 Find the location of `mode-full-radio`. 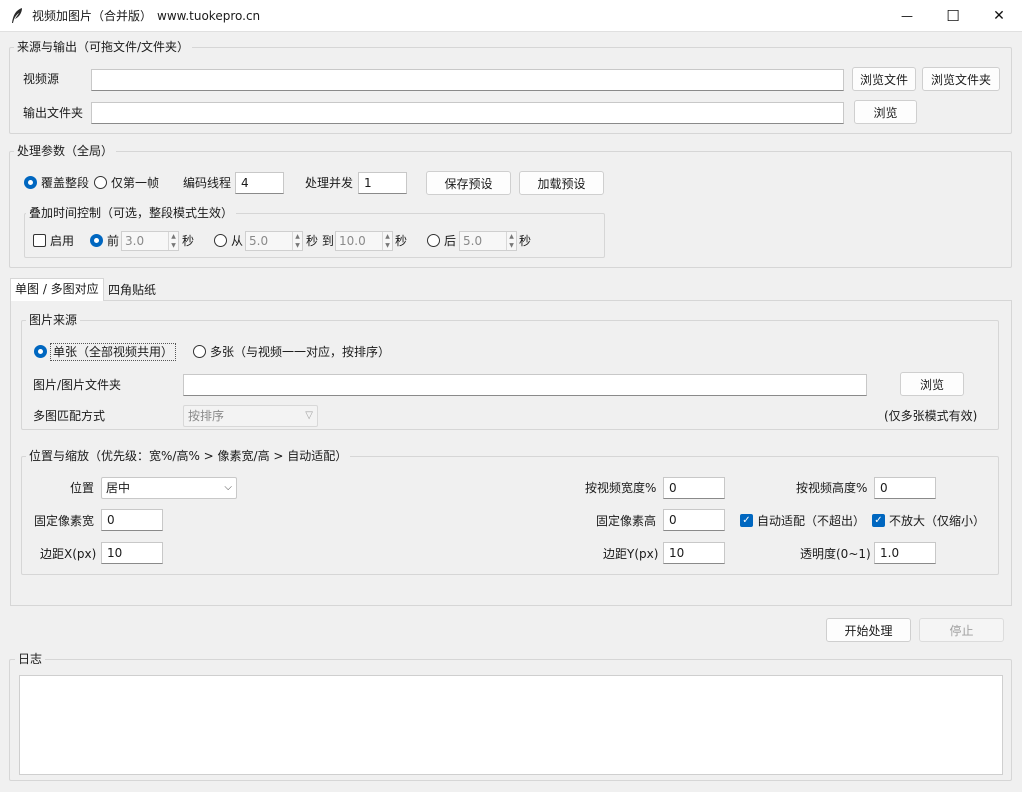

mode-full-radio is located at coordinates (30, 182).